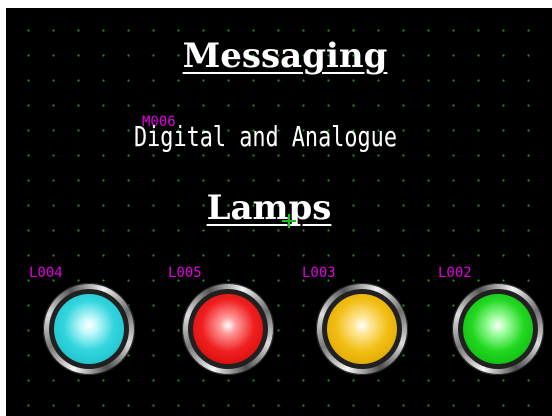  What do you see at coordinates (455, 273) in the screenshot?
I see `lamp-tag: L002` at bounding box center [455, 273].